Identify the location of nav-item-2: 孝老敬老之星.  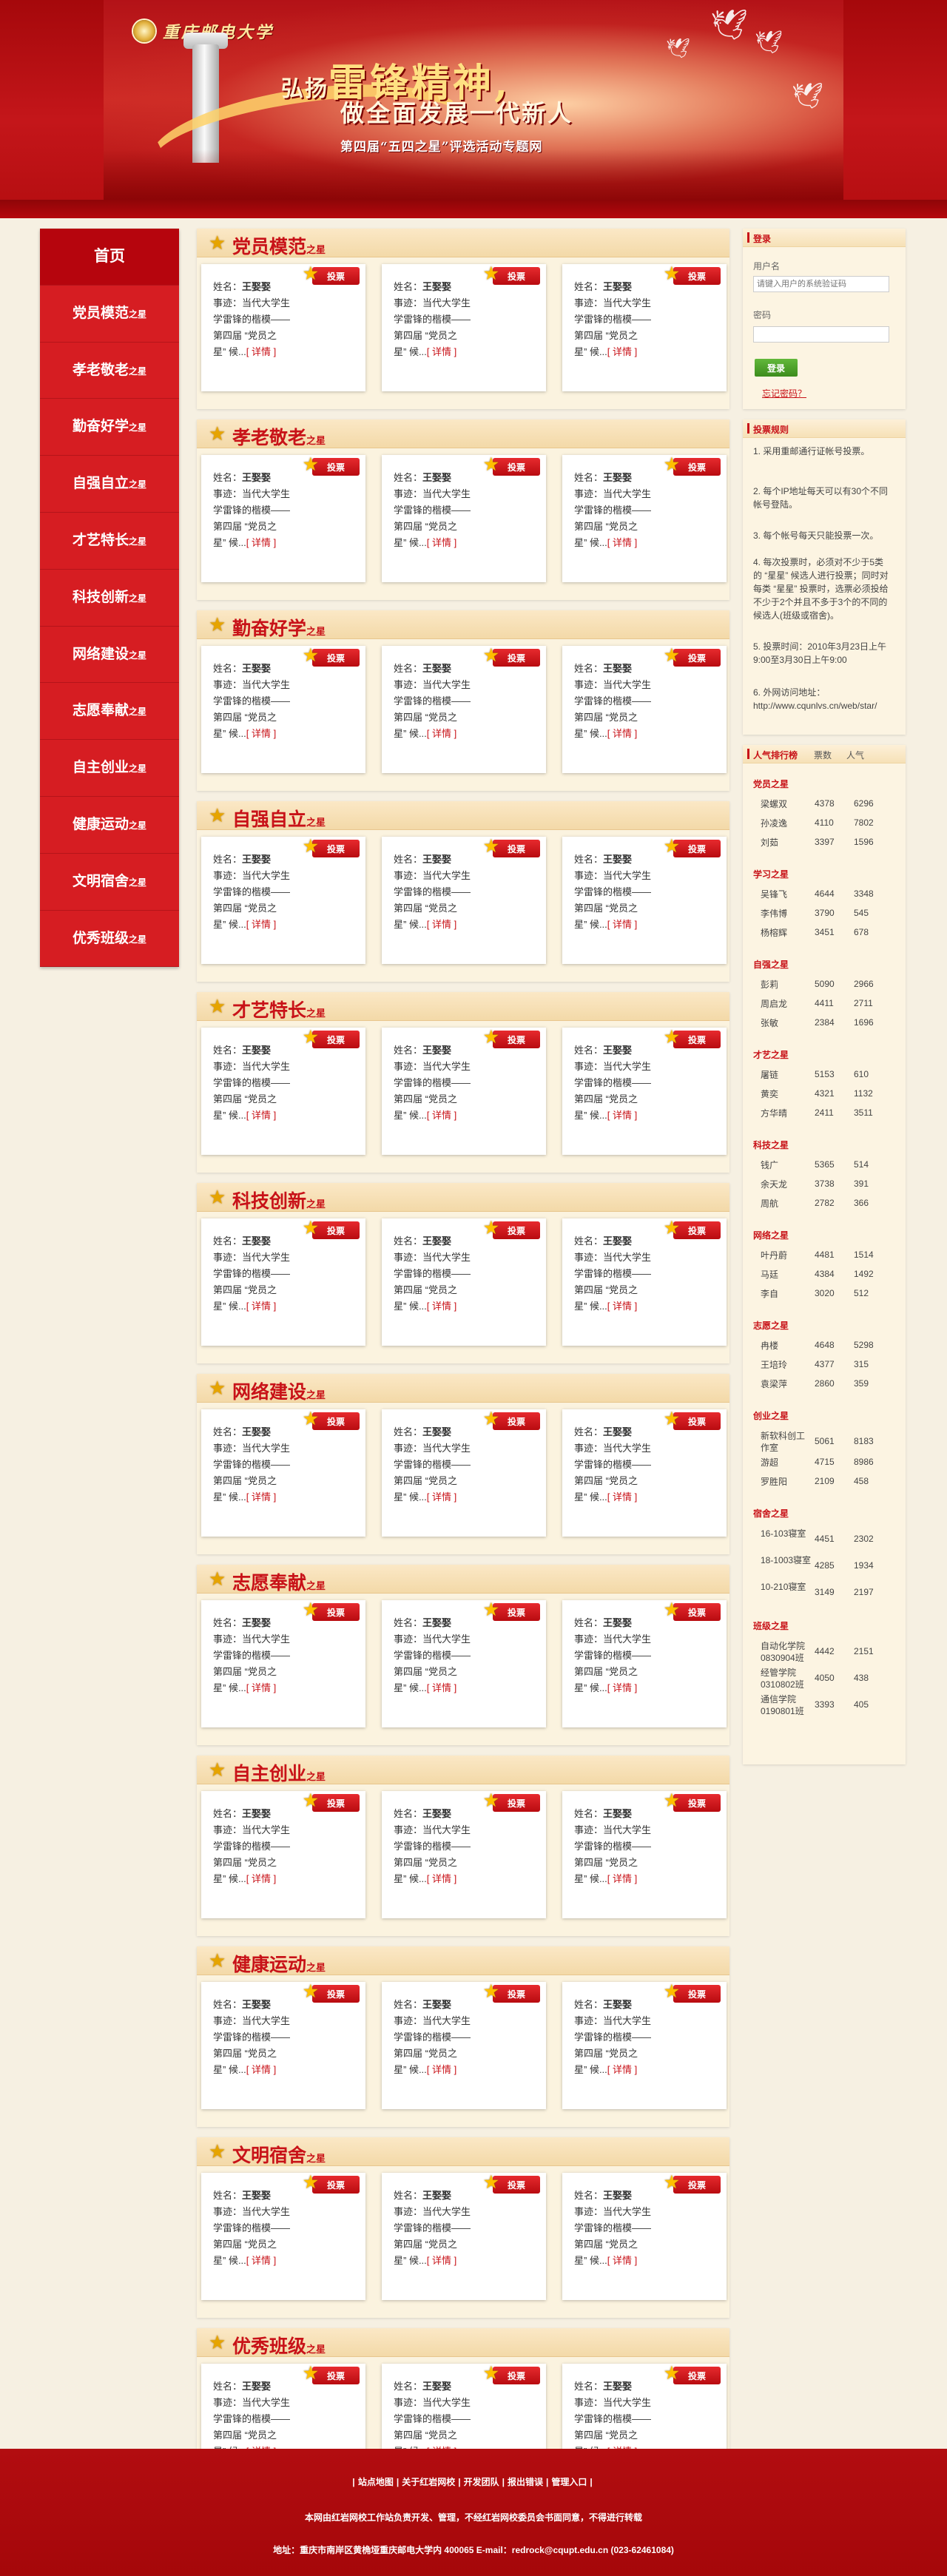
(109, 371).